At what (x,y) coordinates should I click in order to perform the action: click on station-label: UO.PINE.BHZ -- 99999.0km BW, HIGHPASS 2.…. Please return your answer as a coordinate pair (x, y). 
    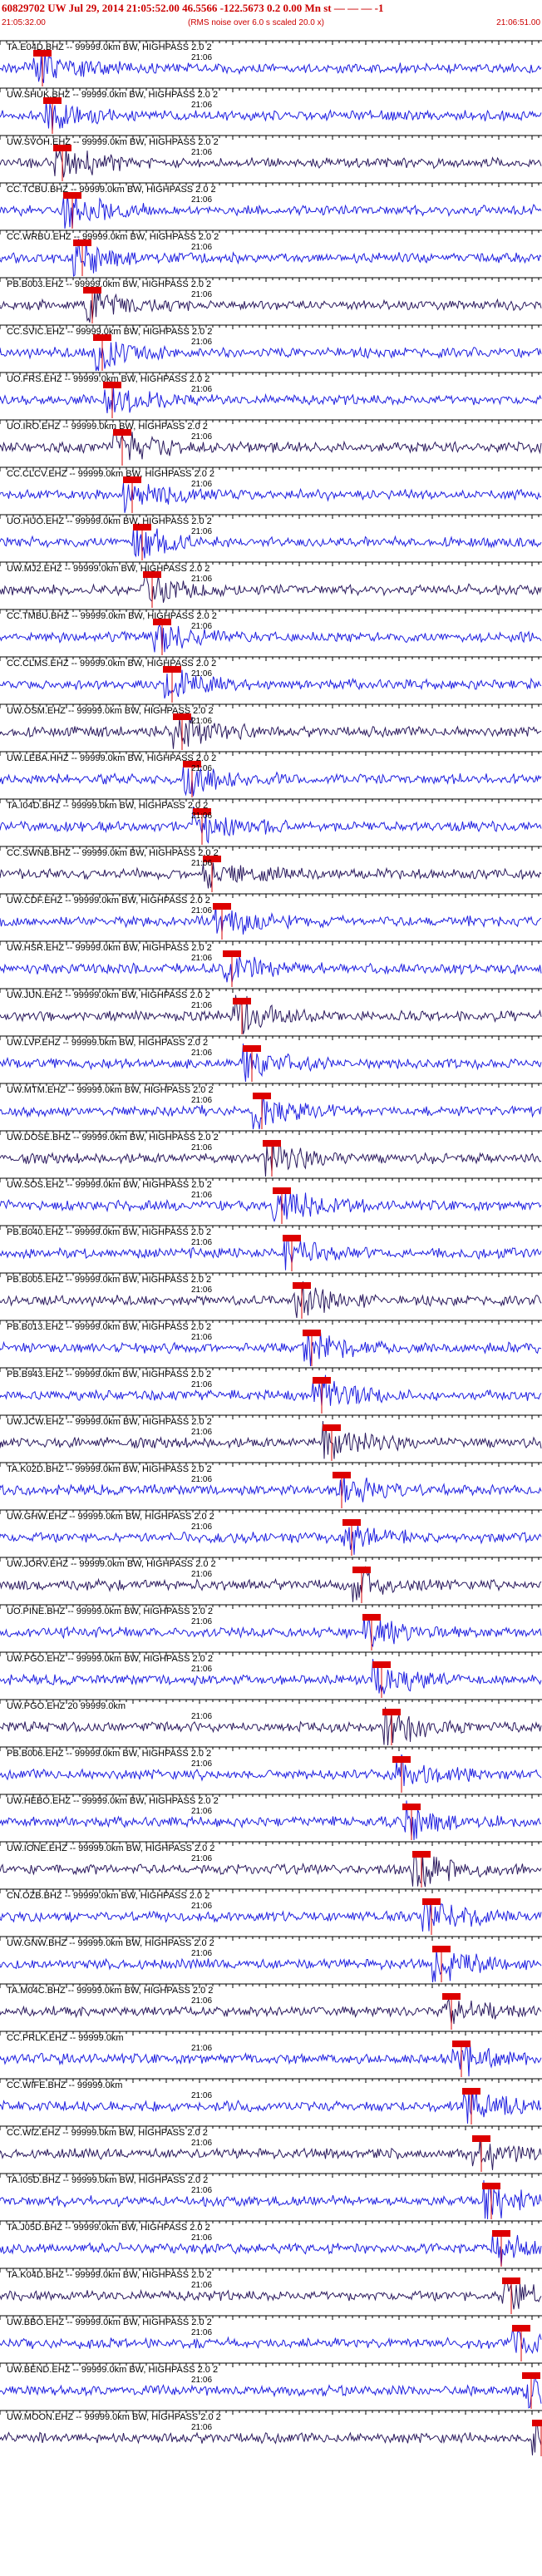
    Looking at the image, I should click on (110, 1611).